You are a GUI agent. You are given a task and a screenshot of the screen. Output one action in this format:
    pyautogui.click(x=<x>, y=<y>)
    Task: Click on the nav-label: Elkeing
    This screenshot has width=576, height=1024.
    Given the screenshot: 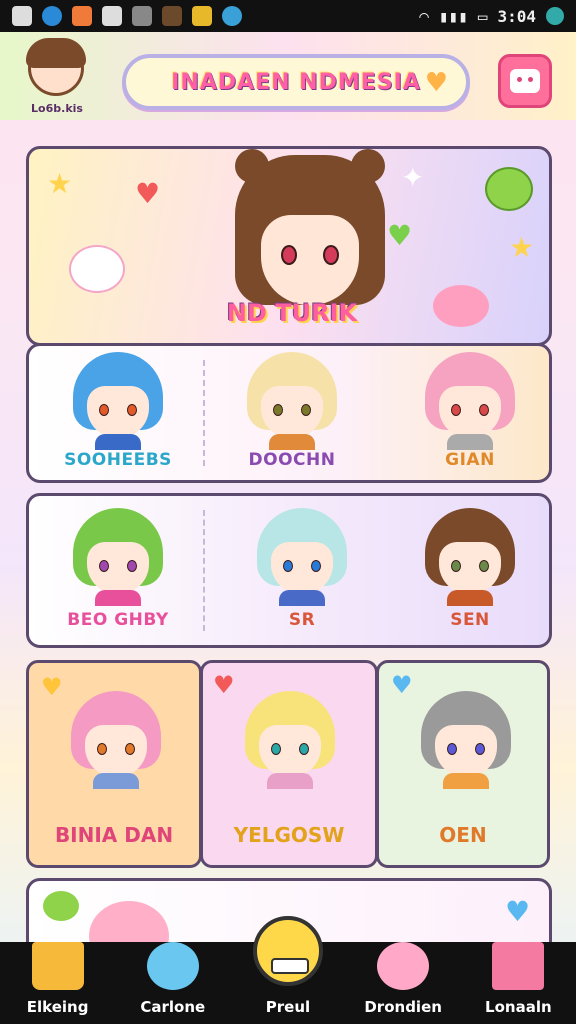 What is the action you would take?
    pyautogui.click(x=57, y=1007)
    